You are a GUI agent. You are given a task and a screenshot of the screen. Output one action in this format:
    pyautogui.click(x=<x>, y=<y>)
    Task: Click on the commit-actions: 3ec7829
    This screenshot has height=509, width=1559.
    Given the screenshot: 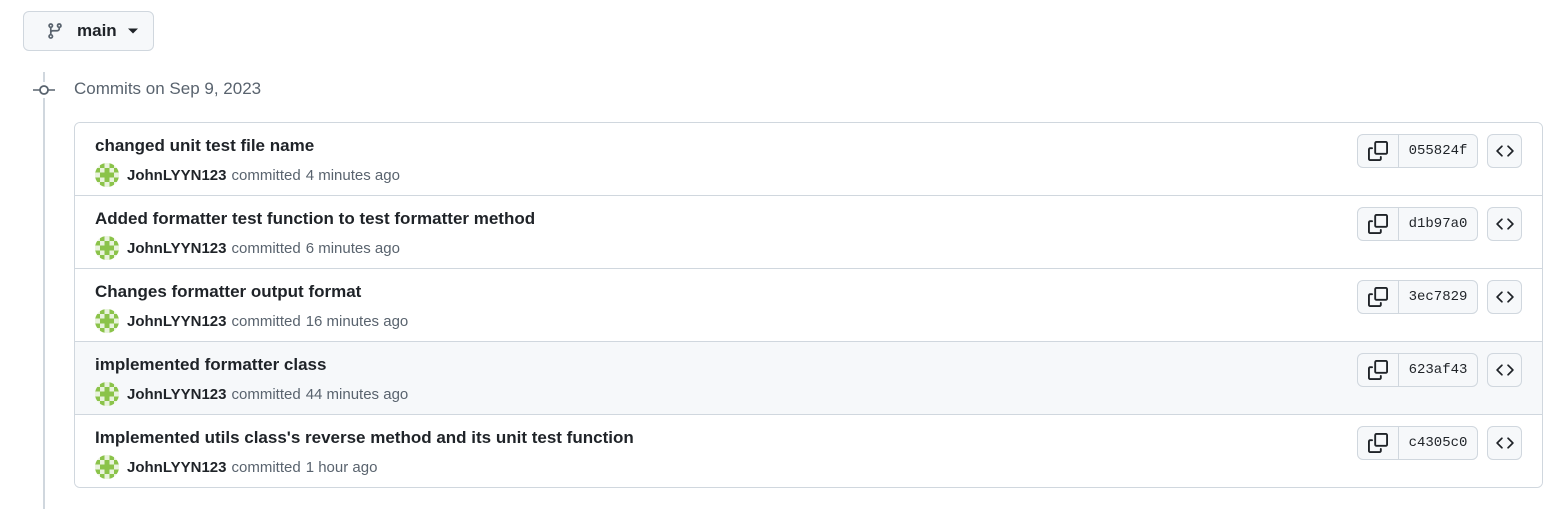 What is the action you would take?
    pyautogui.click(x=1439, y=297)
    